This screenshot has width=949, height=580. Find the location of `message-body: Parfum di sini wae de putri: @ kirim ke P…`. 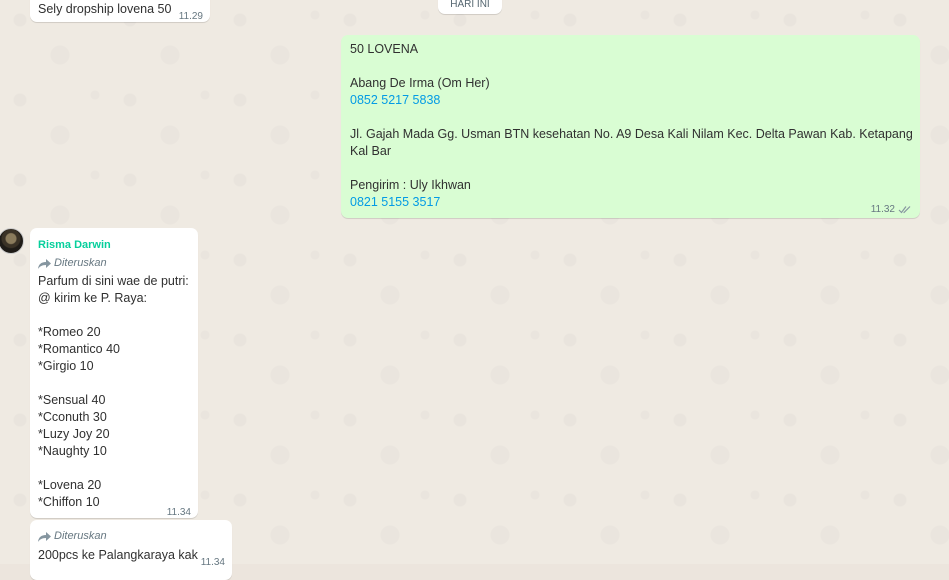

message-body: Parfum di sini wae de putri: @ kirim ke P… is located at coordinates (113, 392).